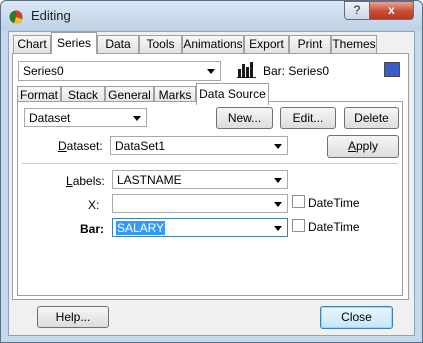  What do you see at coordinates (80, 146) in the screenshot?
I see `dataset-label: Dataset:` at bounding box center [80, 146].